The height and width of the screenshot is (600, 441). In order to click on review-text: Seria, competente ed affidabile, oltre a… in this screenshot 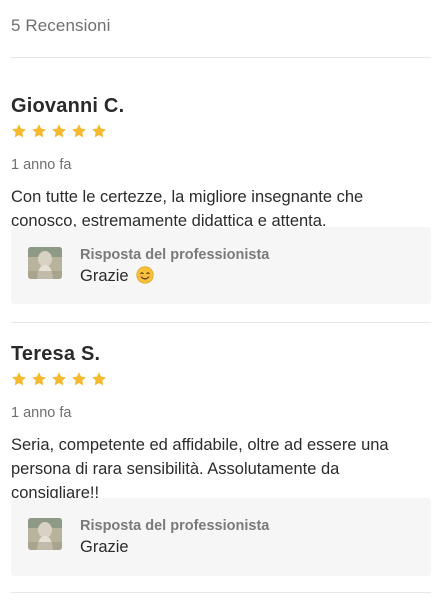, I will do `click(200, 469)`.